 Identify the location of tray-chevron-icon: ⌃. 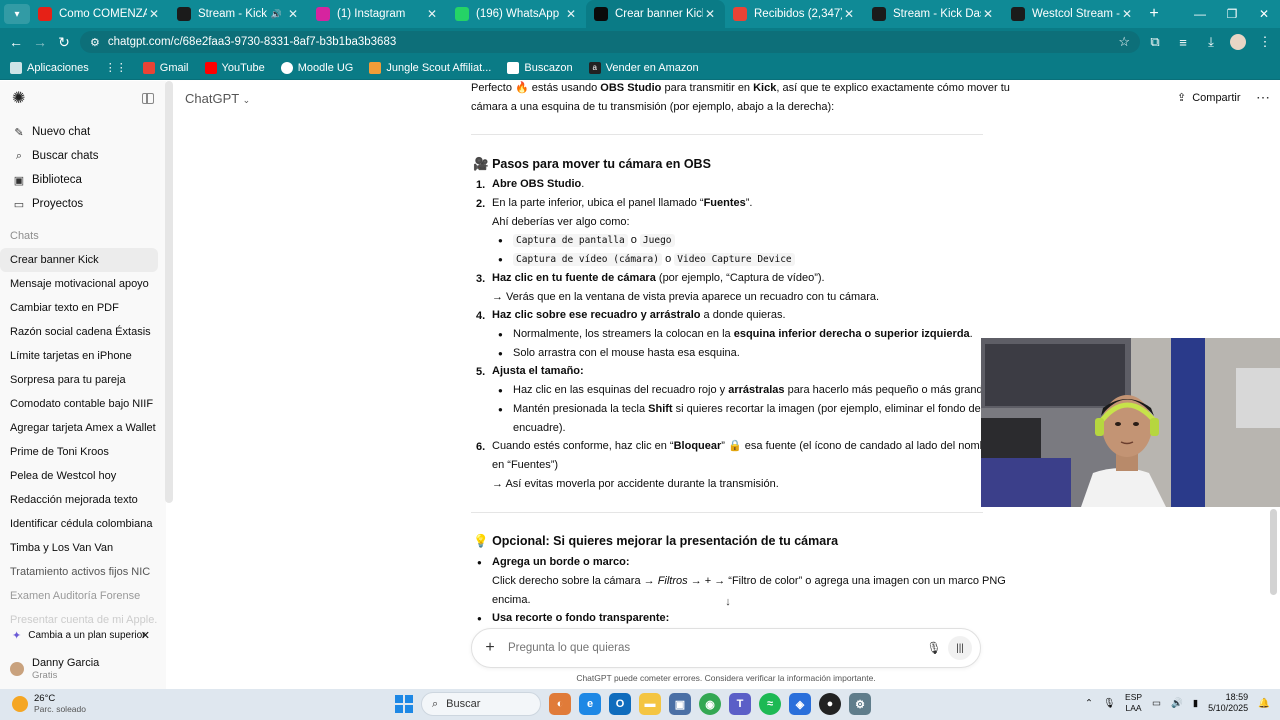
(1089, 703).